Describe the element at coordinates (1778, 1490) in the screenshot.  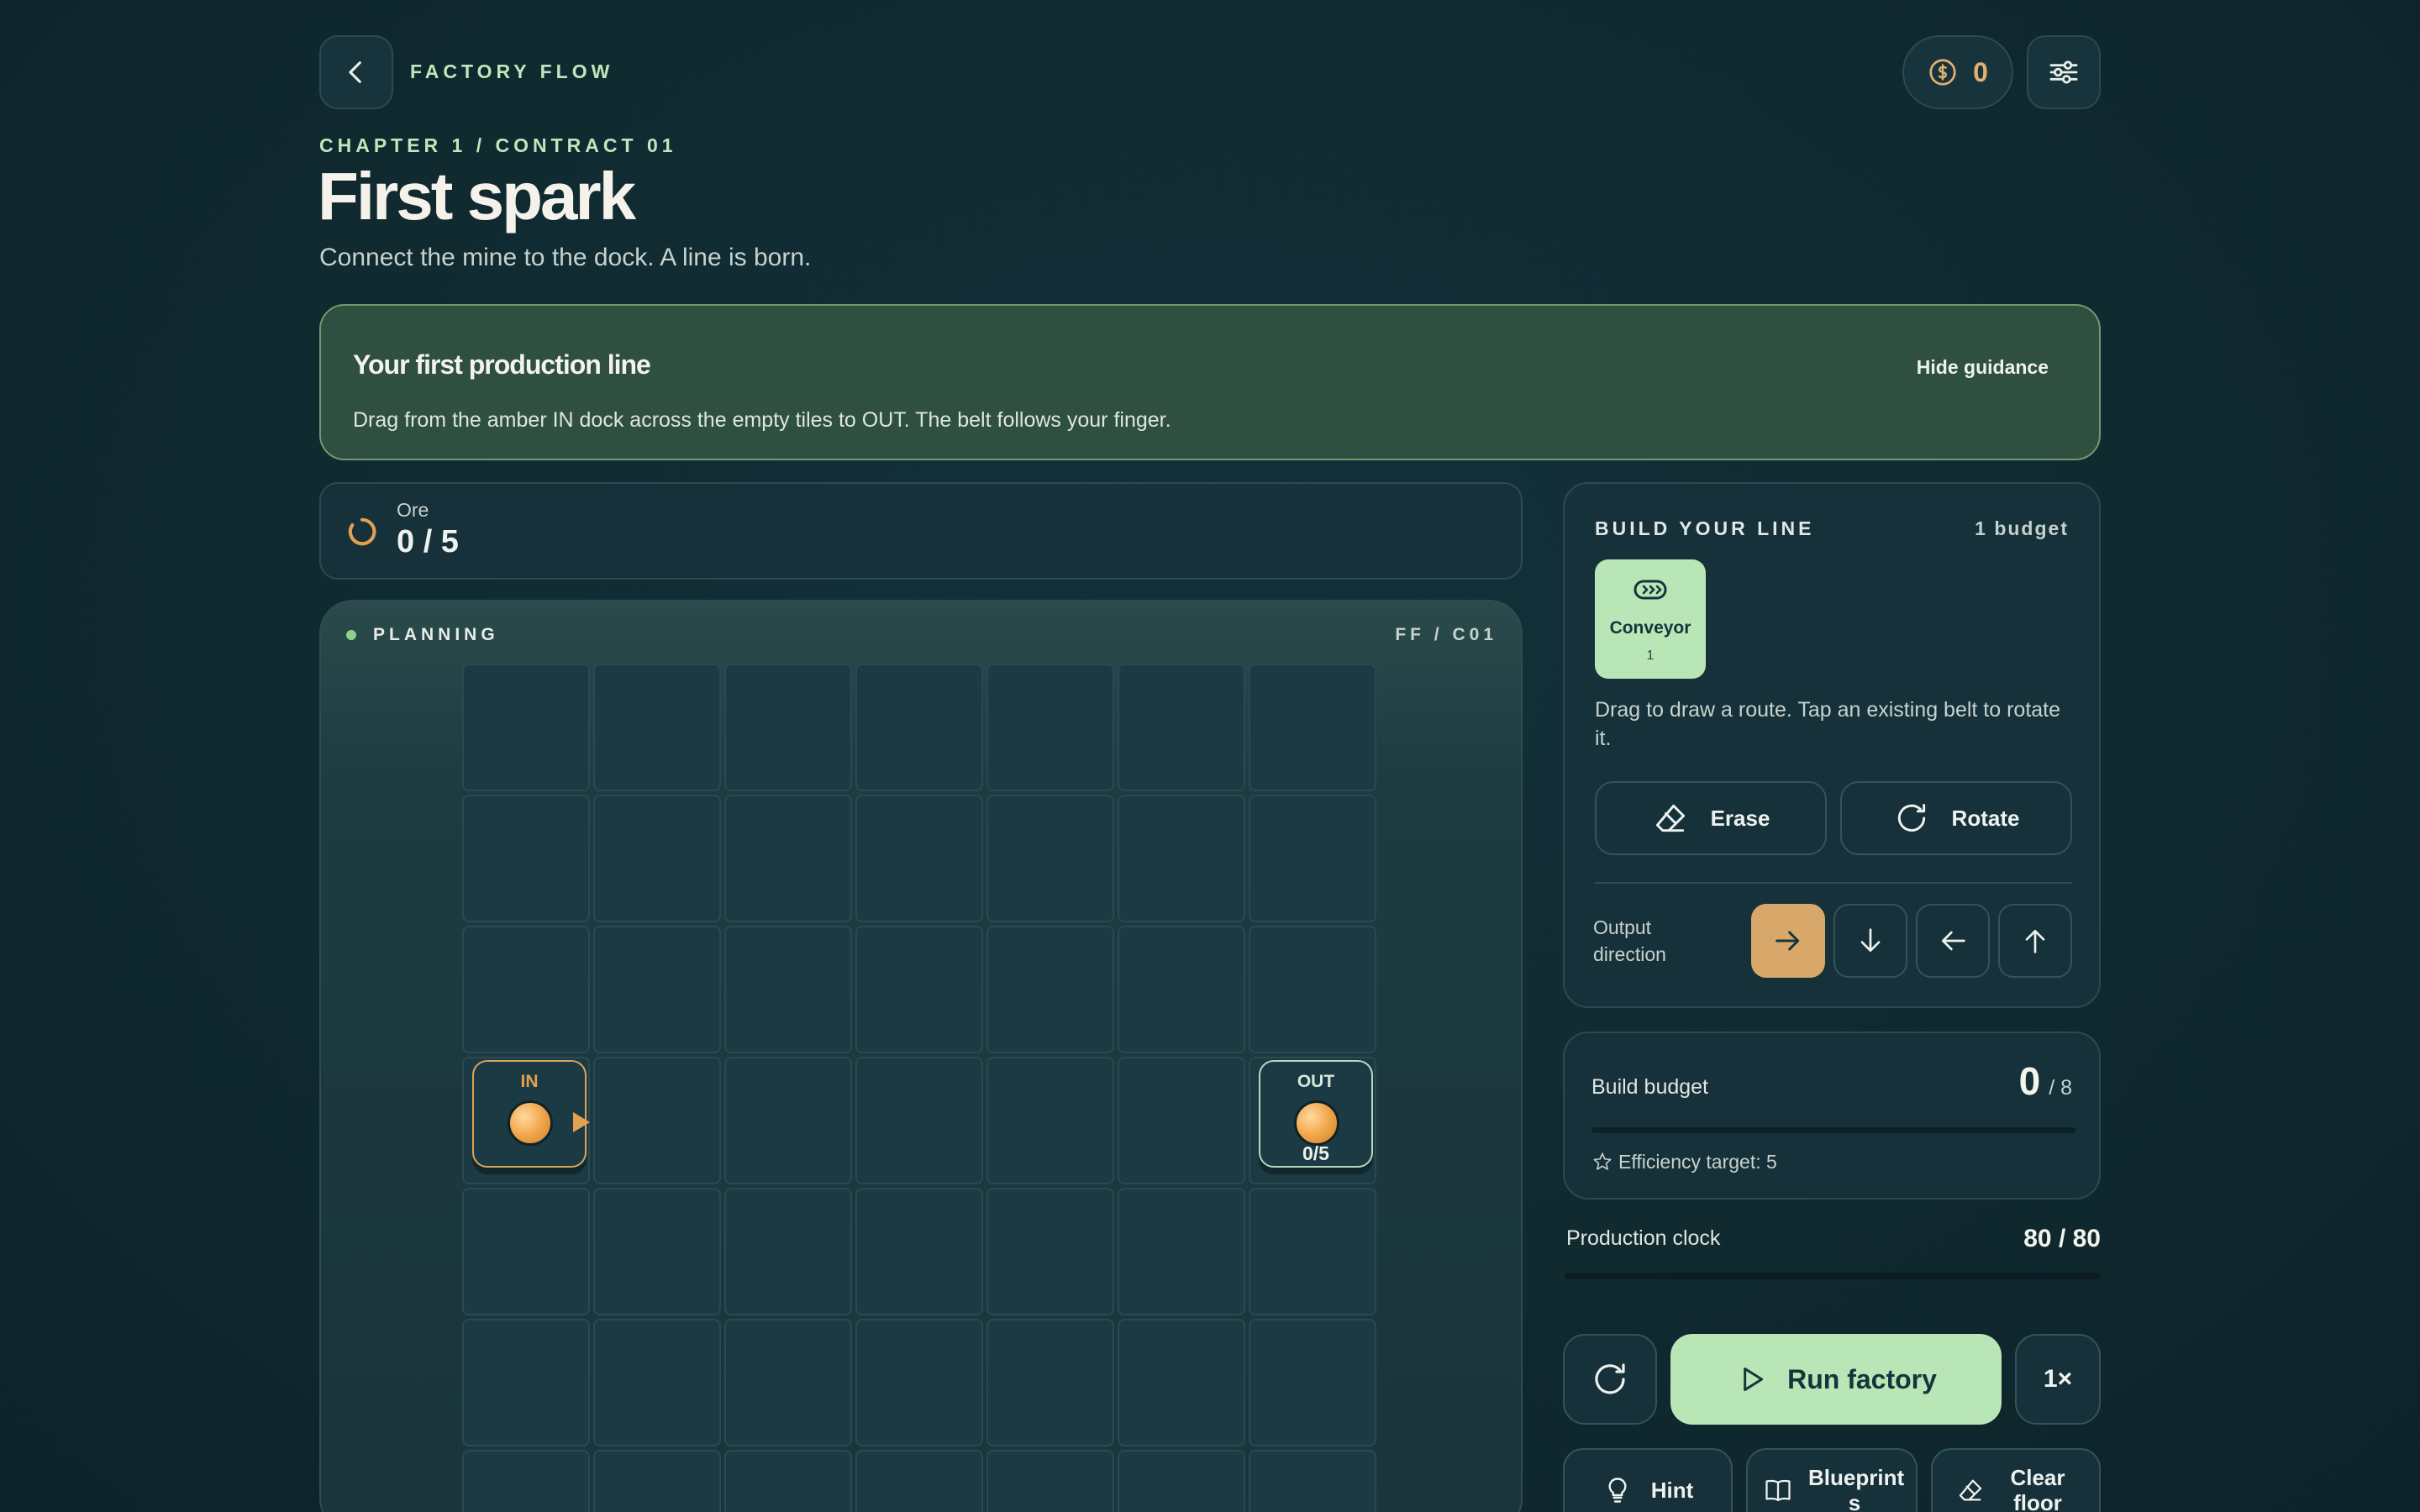
I see `book-icon` at that location.